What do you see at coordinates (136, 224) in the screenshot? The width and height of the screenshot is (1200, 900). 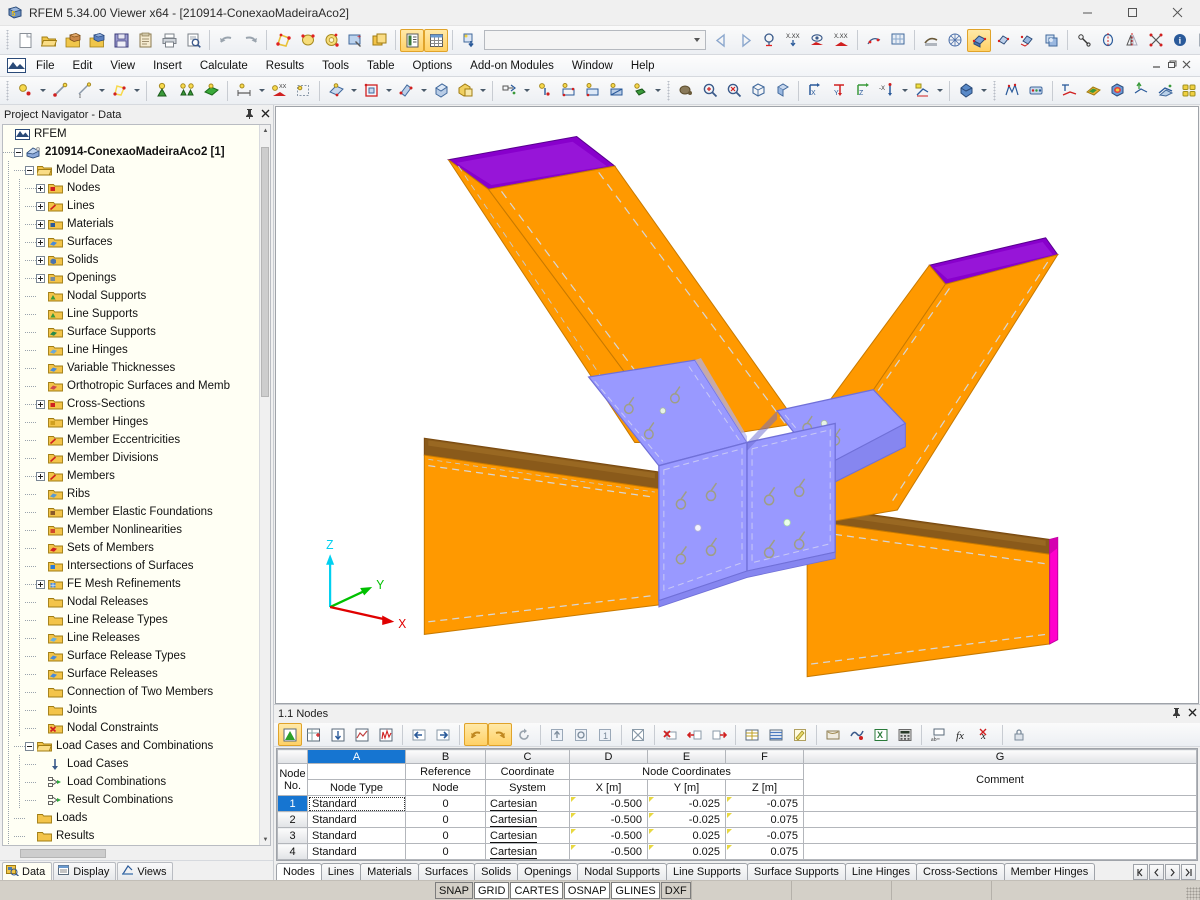 I see `tree-item-materials: Materials` at bounding box center [136, 224].